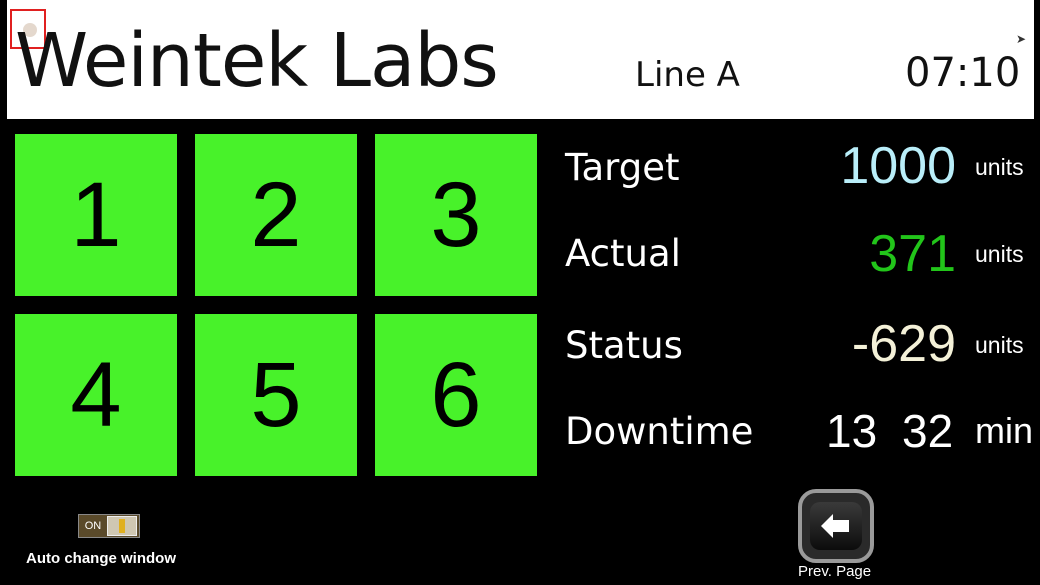 Image resolution: width=1040 pixels, height=585 pixels. What do you see at coordinates (122, 526) in the screenshot?
I see `toggle-knob` at bounding box center [122, 526].